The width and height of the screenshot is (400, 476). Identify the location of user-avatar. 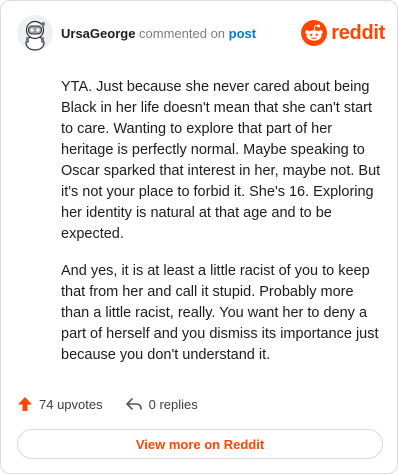
(35, 33).